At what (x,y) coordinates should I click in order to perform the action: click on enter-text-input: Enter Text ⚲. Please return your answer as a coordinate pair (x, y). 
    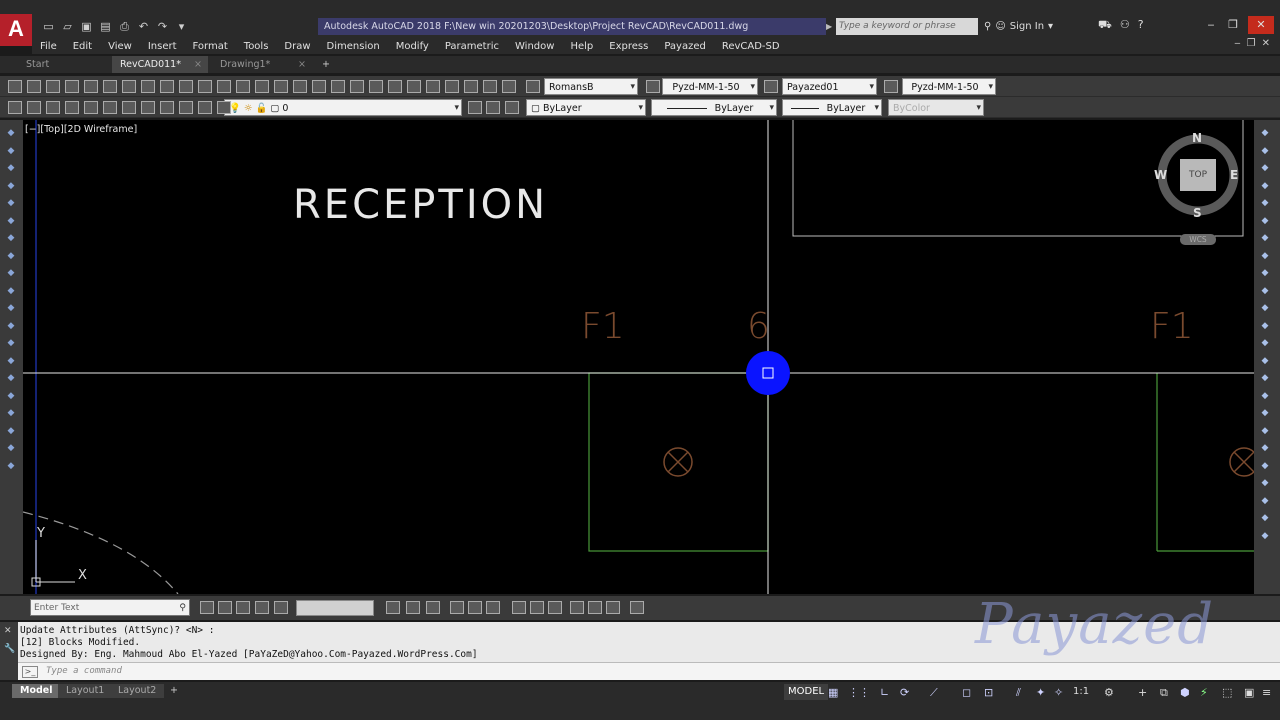
    Looking at the image, I should click on (110, 607).